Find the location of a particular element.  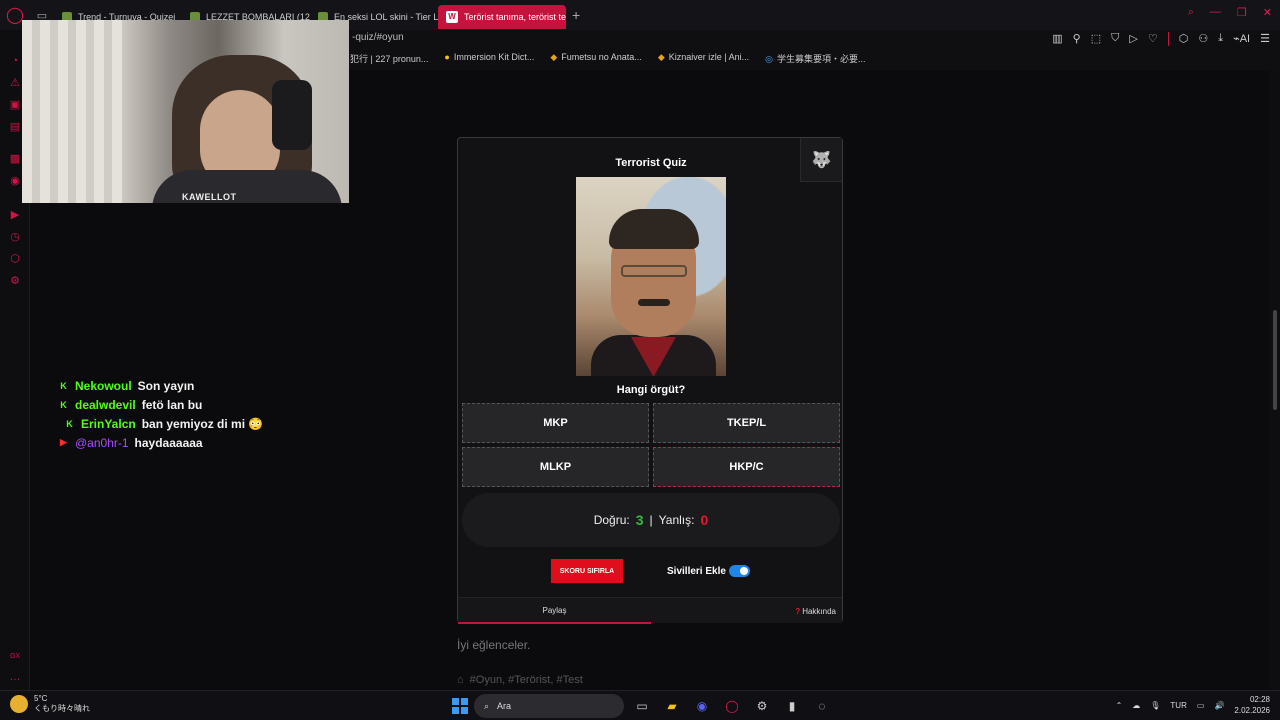

clock-time: 02:28 is located at coordinates (1259, 699).